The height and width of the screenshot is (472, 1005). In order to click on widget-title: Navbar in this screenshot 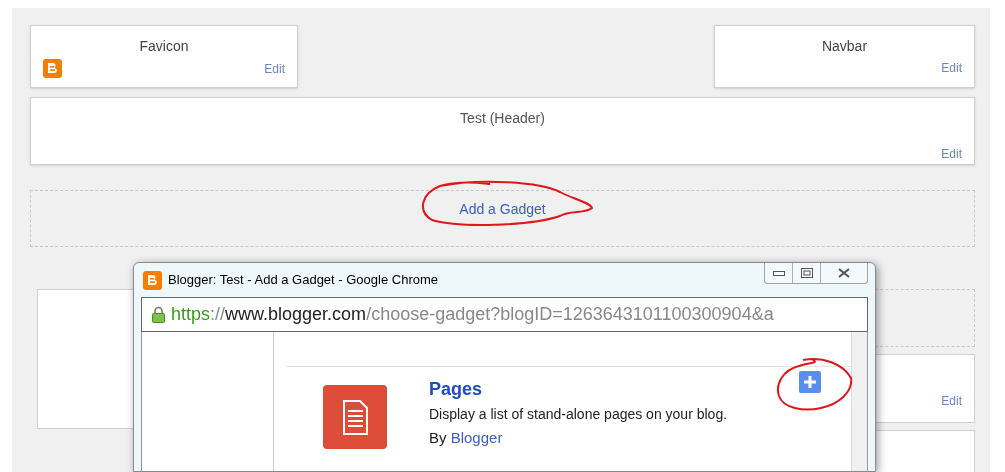, I will do `click(844, 46)`.